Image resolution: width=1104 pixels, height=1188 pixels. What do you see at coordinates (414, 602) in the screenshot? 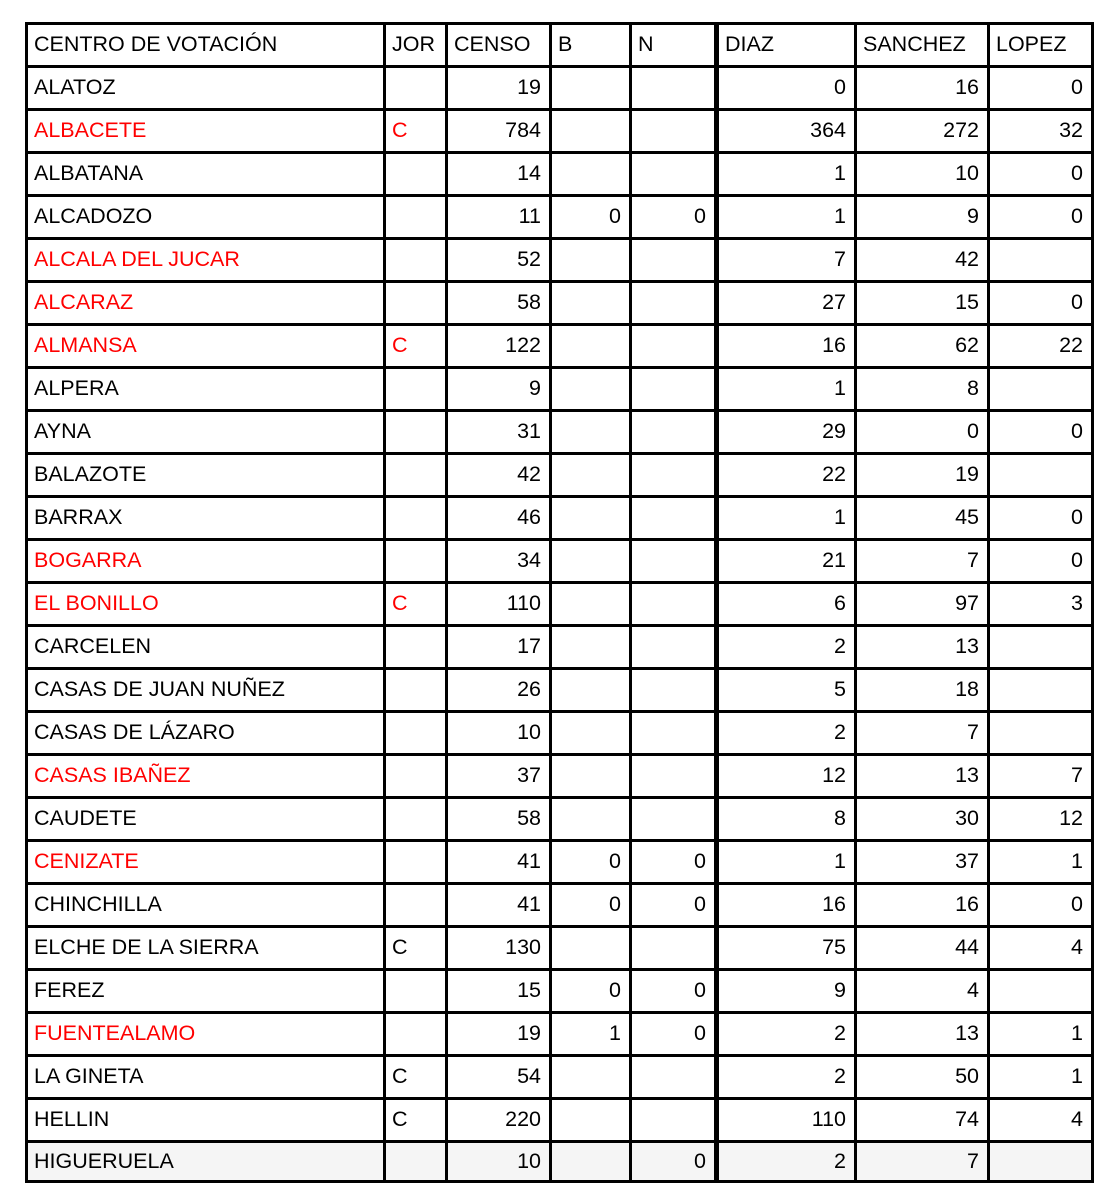
I see `cell-jor: C` at bounding box center [414, 602].